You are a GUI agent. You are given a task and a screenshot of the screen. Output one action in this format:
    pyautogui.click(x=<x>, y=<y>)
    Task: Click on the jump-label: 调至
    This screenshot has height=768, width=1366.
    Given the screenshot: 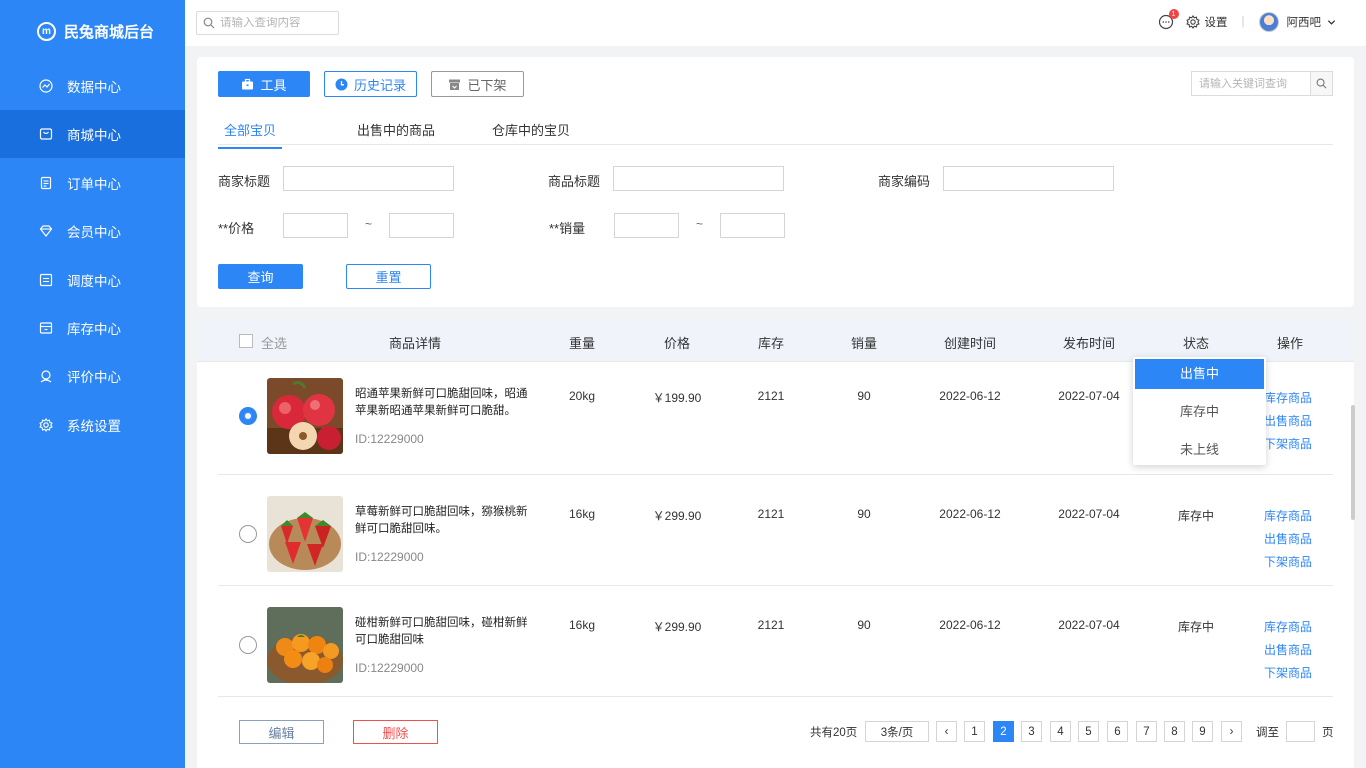 What is the action you would take?
    pyautogui.click(x=1267, y=733)
    